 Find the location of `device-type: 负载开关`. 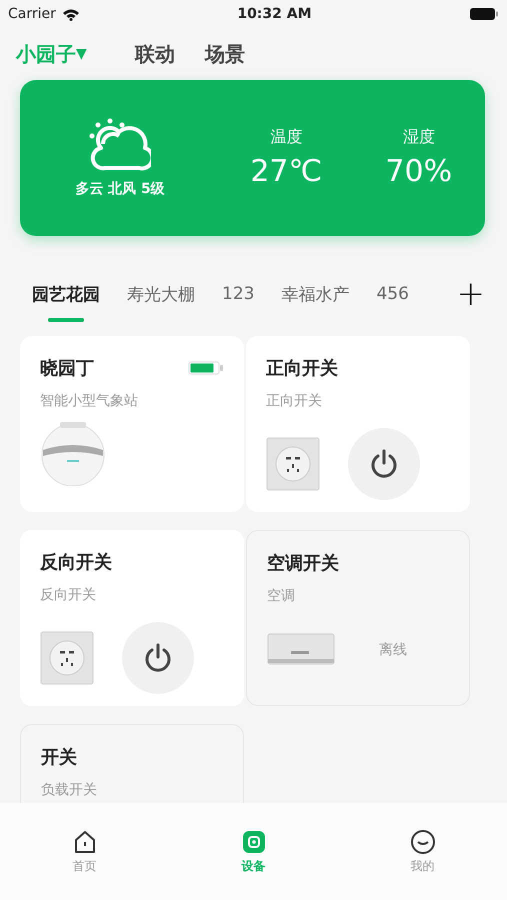

device-type: 负载开关 is located at coordinates (69, 790).